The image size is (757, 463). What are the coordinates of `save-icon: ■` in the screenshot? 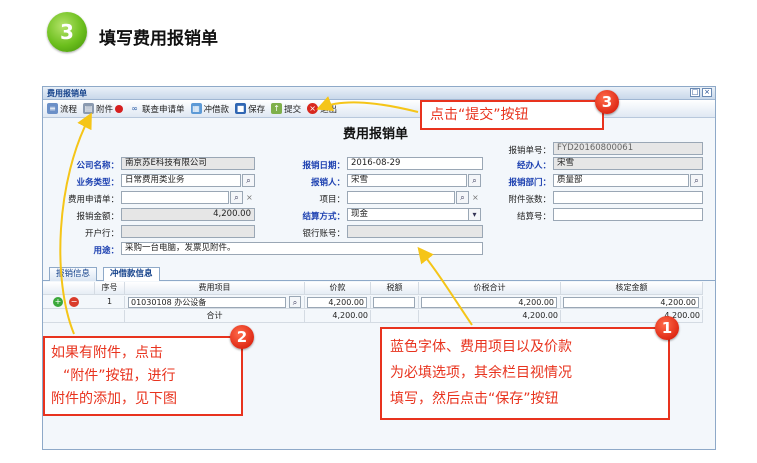 It's located at (241, 108).